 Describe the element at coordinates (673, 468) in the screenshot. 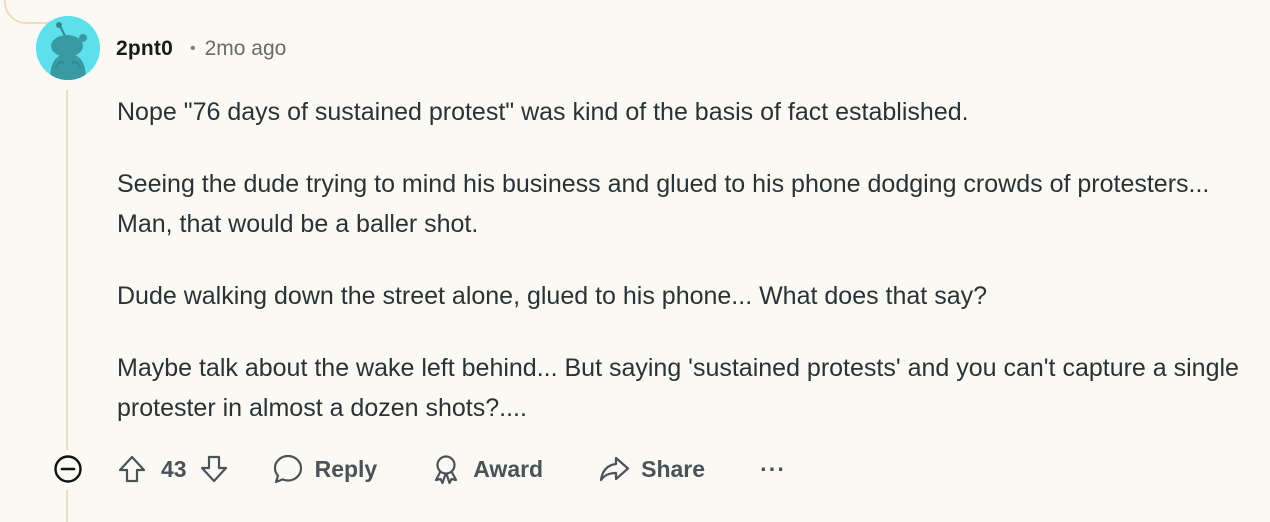

I see `share-label: Share` at that location.